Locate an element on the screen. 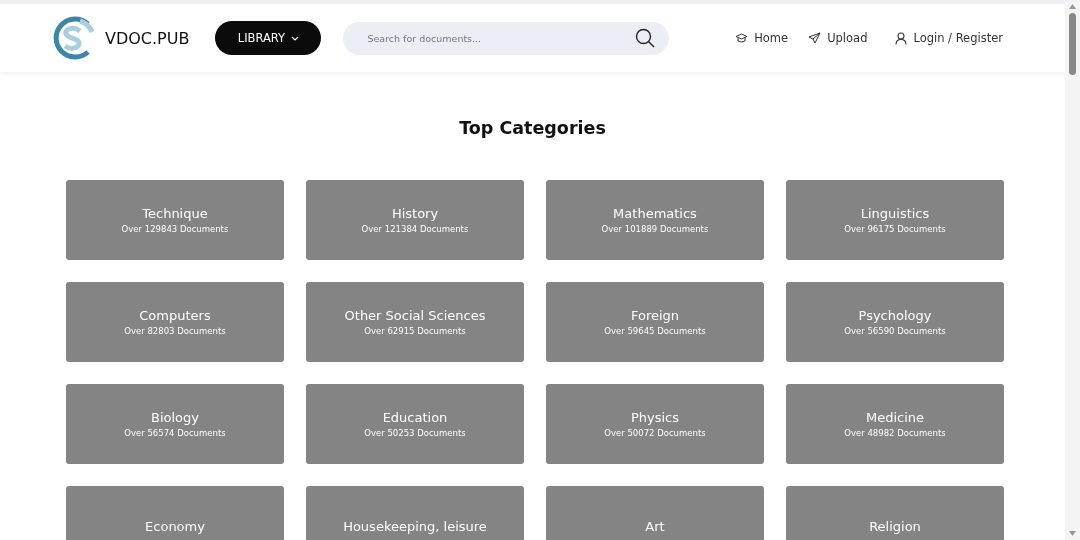 The height and width of the screenshot is (540, 1080). category-name: History is located at coordinates (415, 213).